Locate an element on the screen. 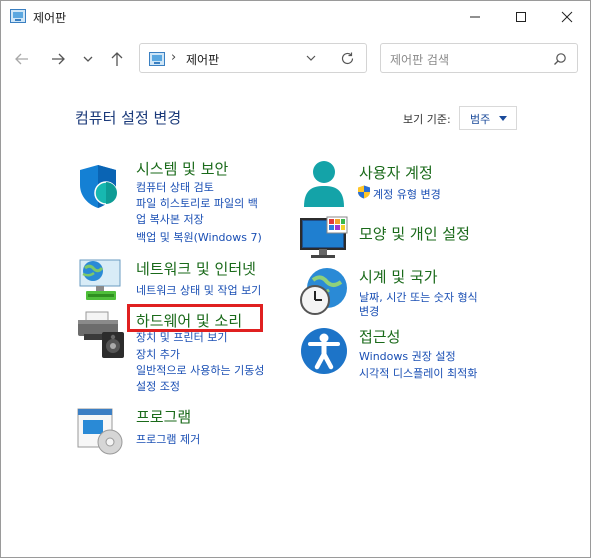 The image size is (591, 558). link-network-status: 네트워크 상태 및 작업 보기 is located at coordinates (198, 290).